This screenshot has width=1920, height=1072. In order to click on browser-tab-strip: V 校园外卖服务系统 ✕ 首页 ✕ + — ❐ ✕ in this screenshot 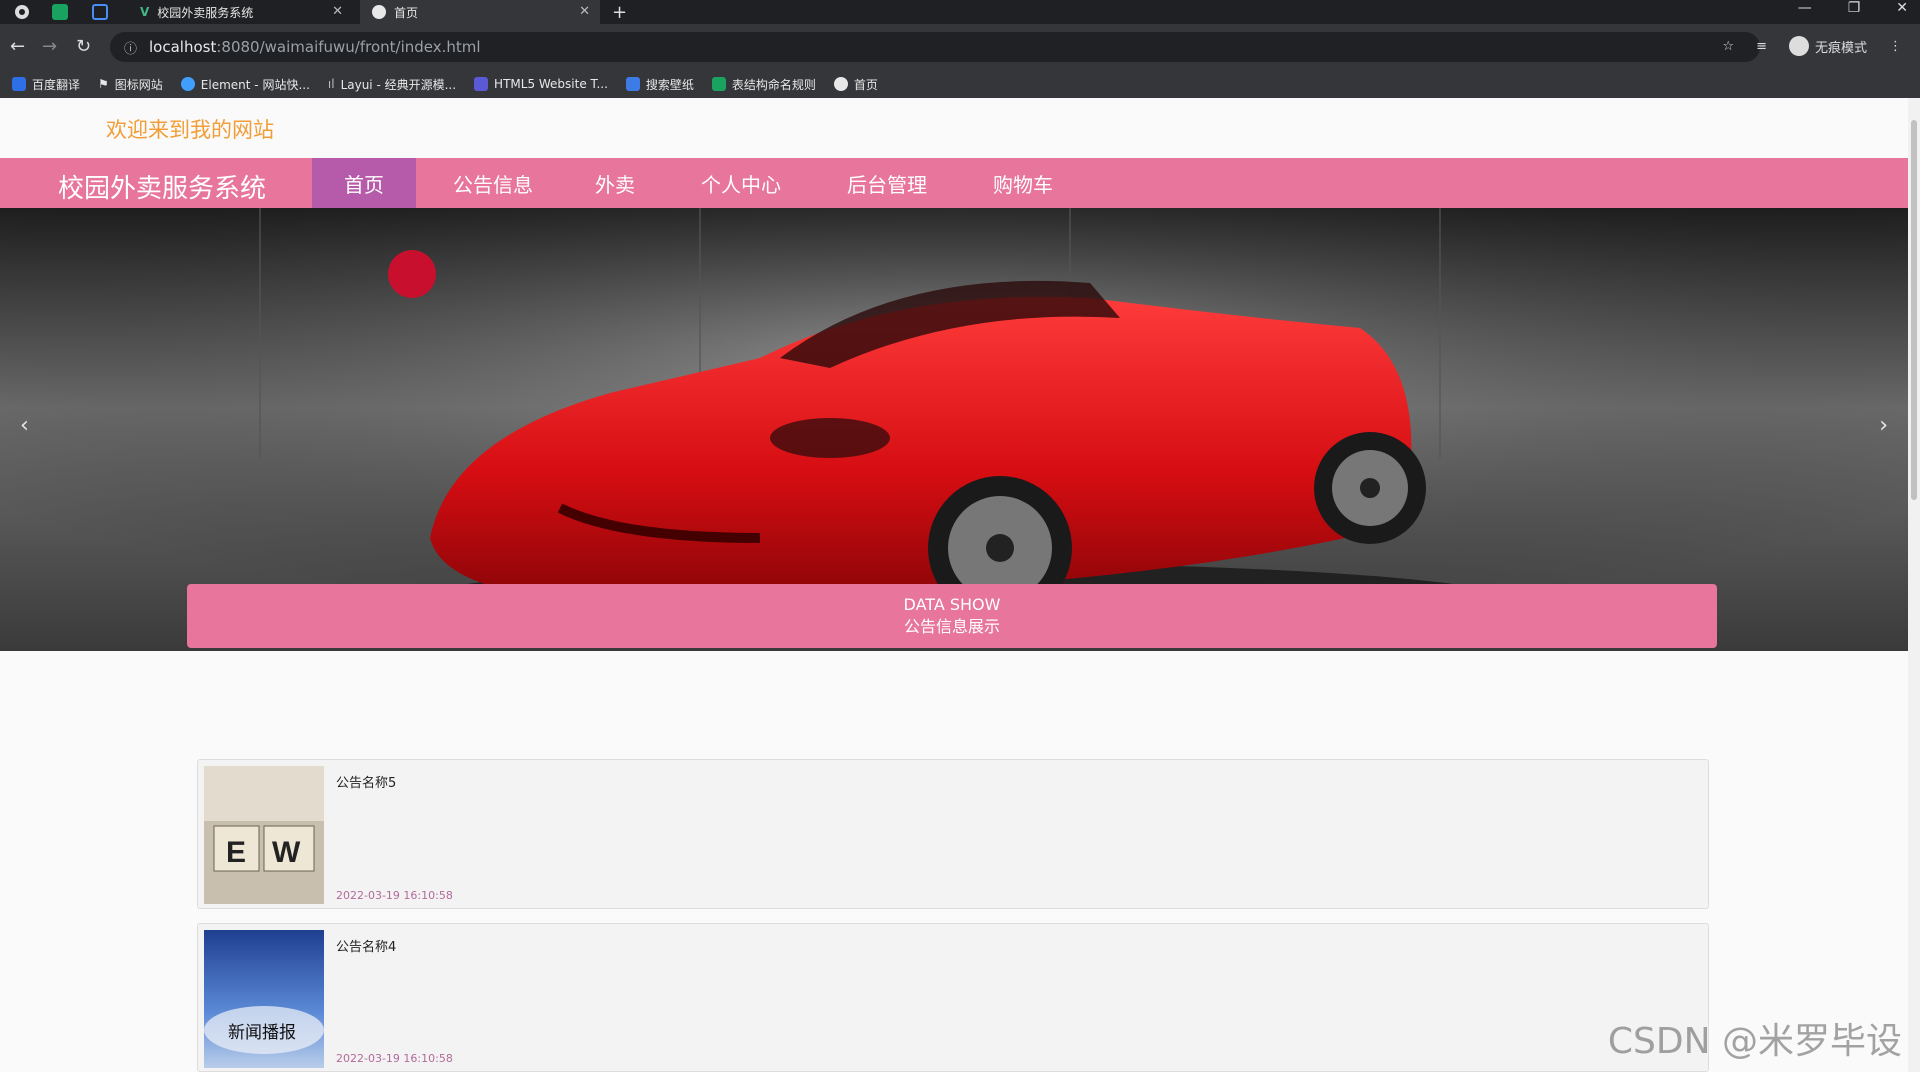, I will do `click(960, 12)`.